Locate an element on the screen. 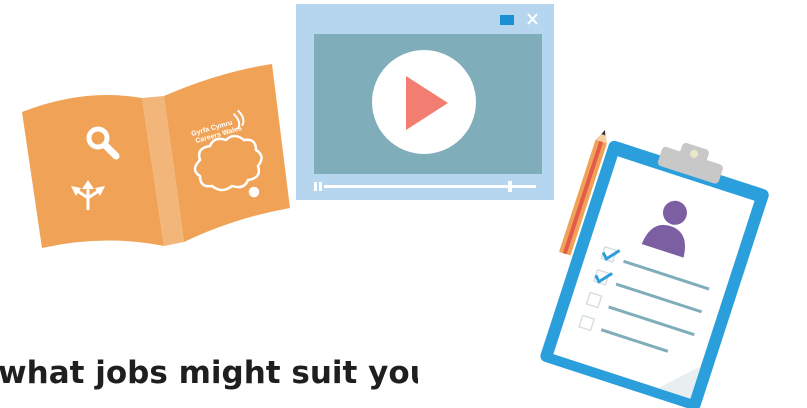  caption-text: what jobs might suit you. is located at coordinates (209, 373).